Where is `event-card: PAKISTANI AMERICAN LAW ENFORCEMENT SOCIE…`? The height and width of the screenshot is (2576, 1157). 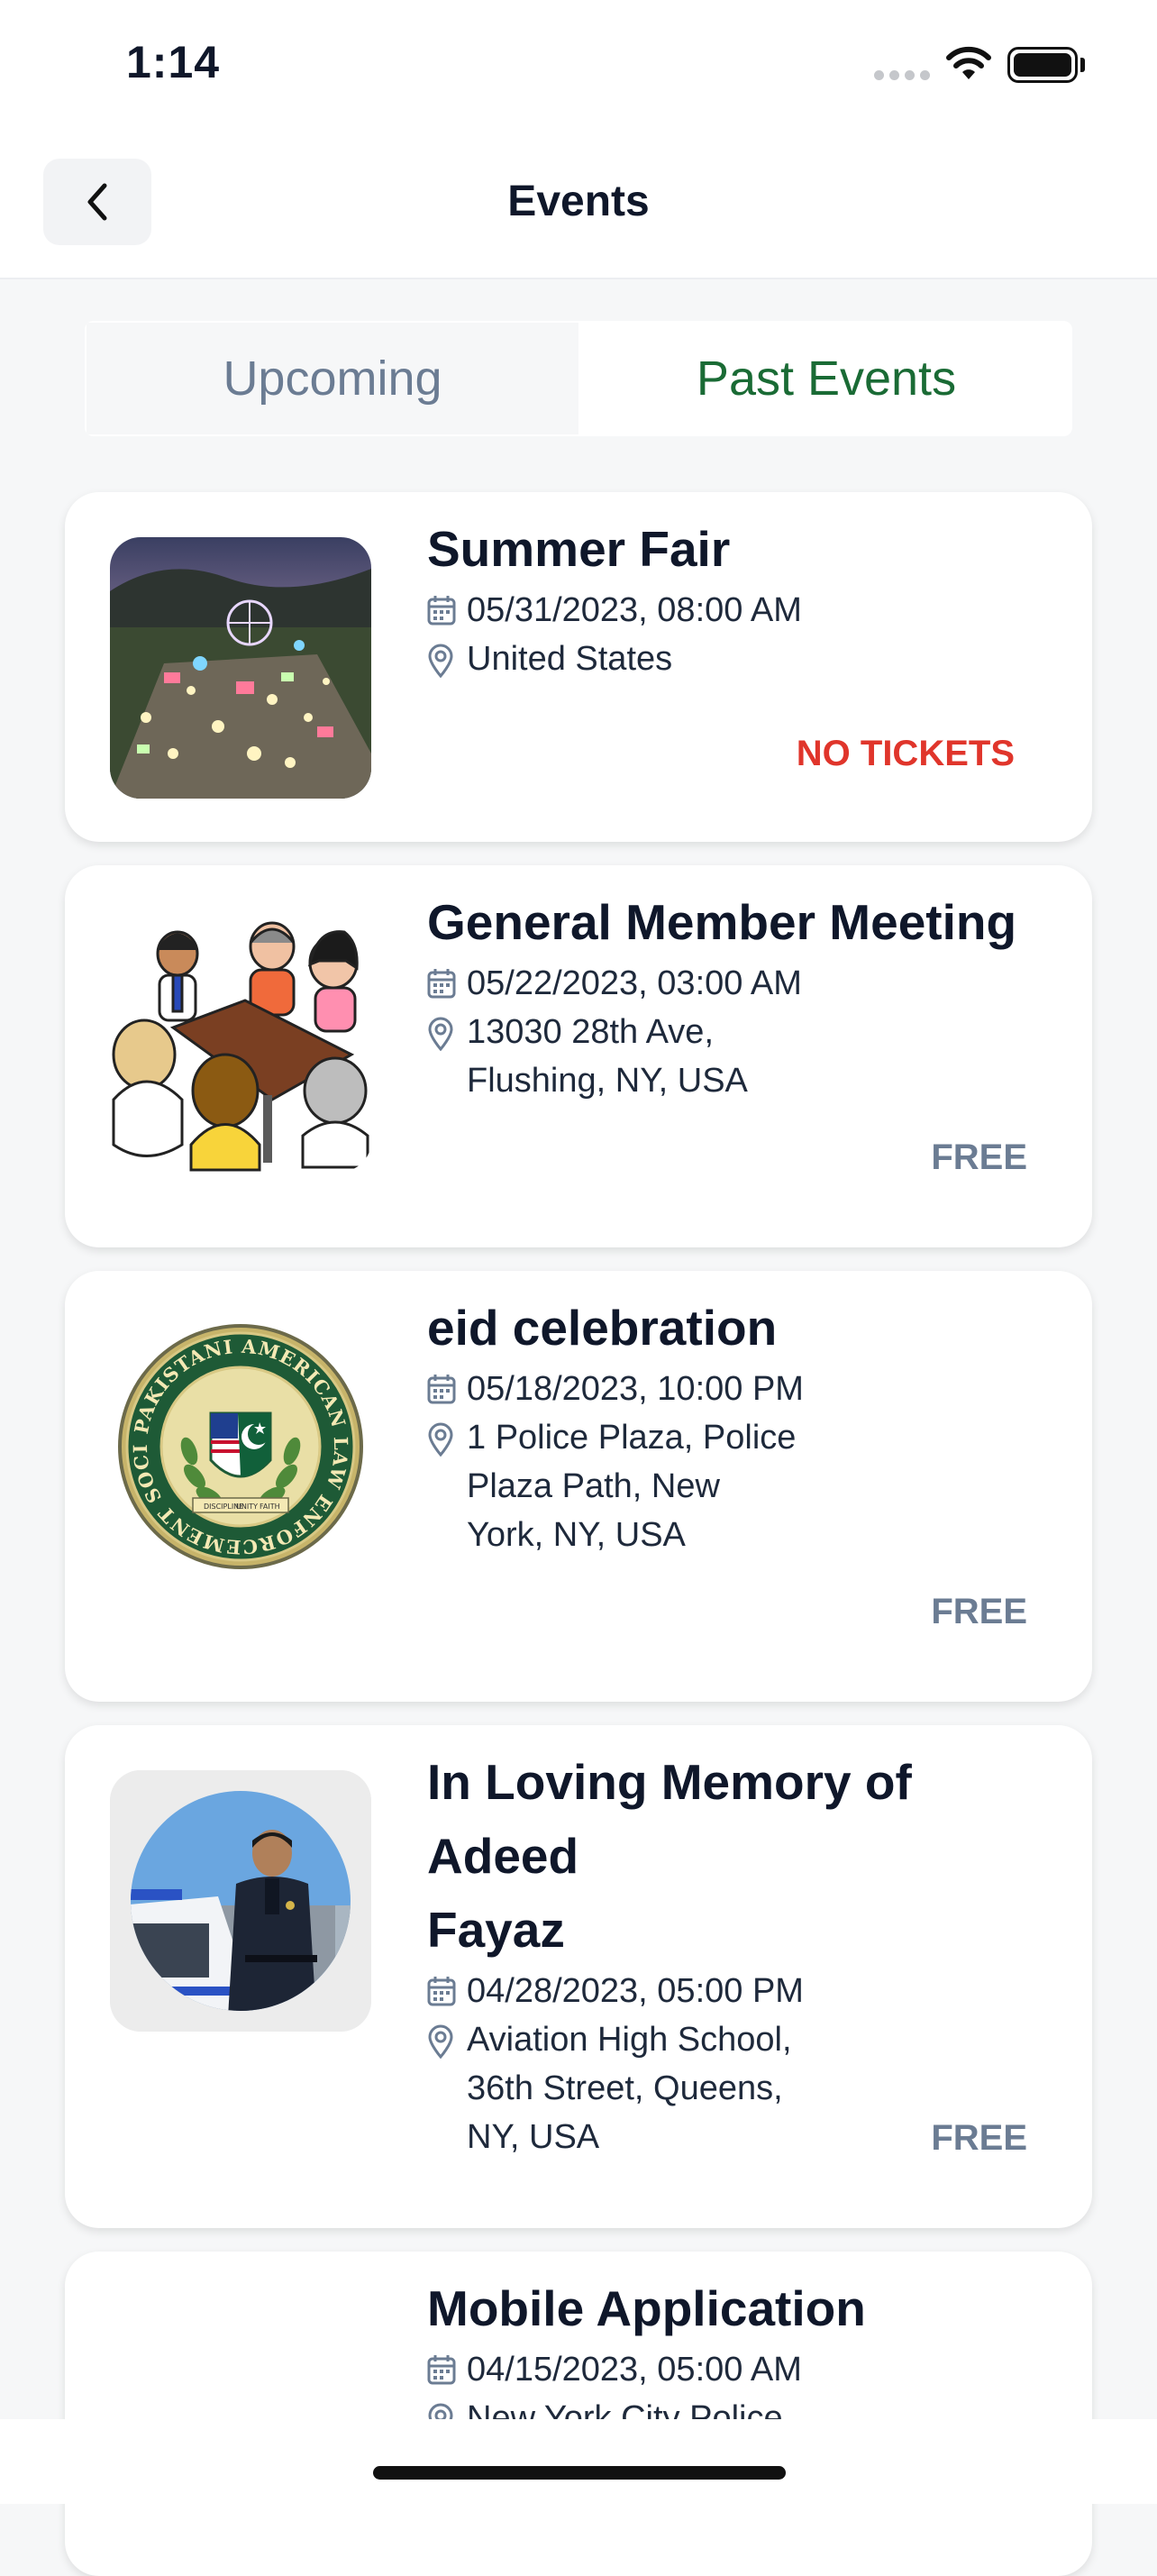
event-card: PAKISTANI AMERICAN LAW ENFORCEMENT SOCIE… is located at coordinates (578, 1486).